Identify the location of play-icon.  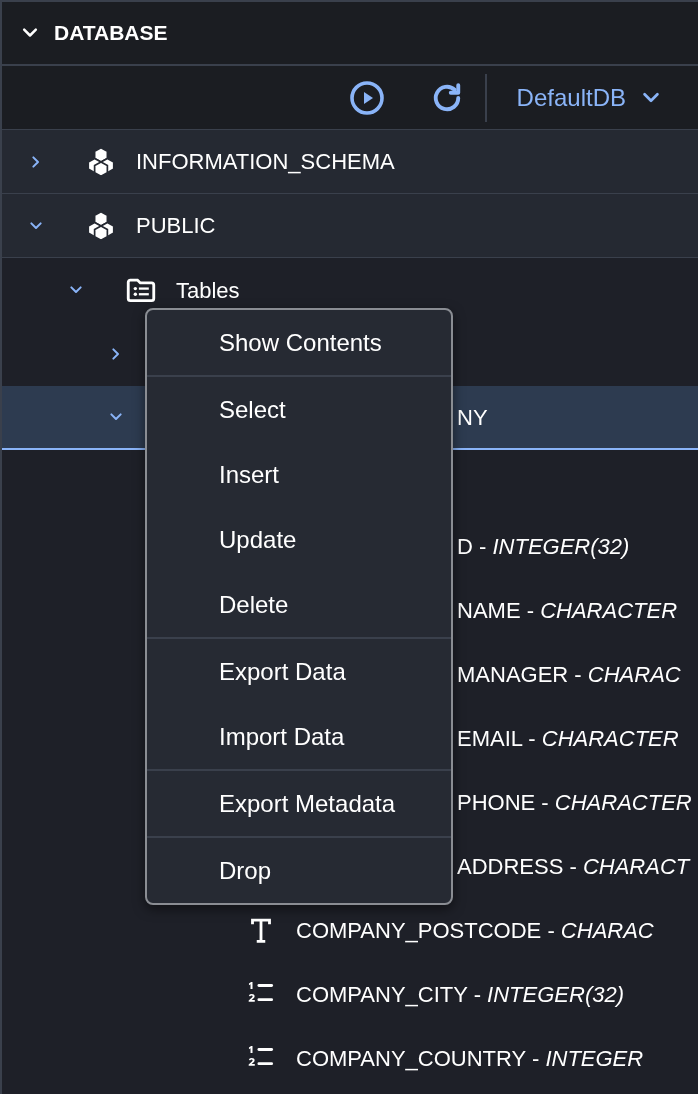
(366, 97).